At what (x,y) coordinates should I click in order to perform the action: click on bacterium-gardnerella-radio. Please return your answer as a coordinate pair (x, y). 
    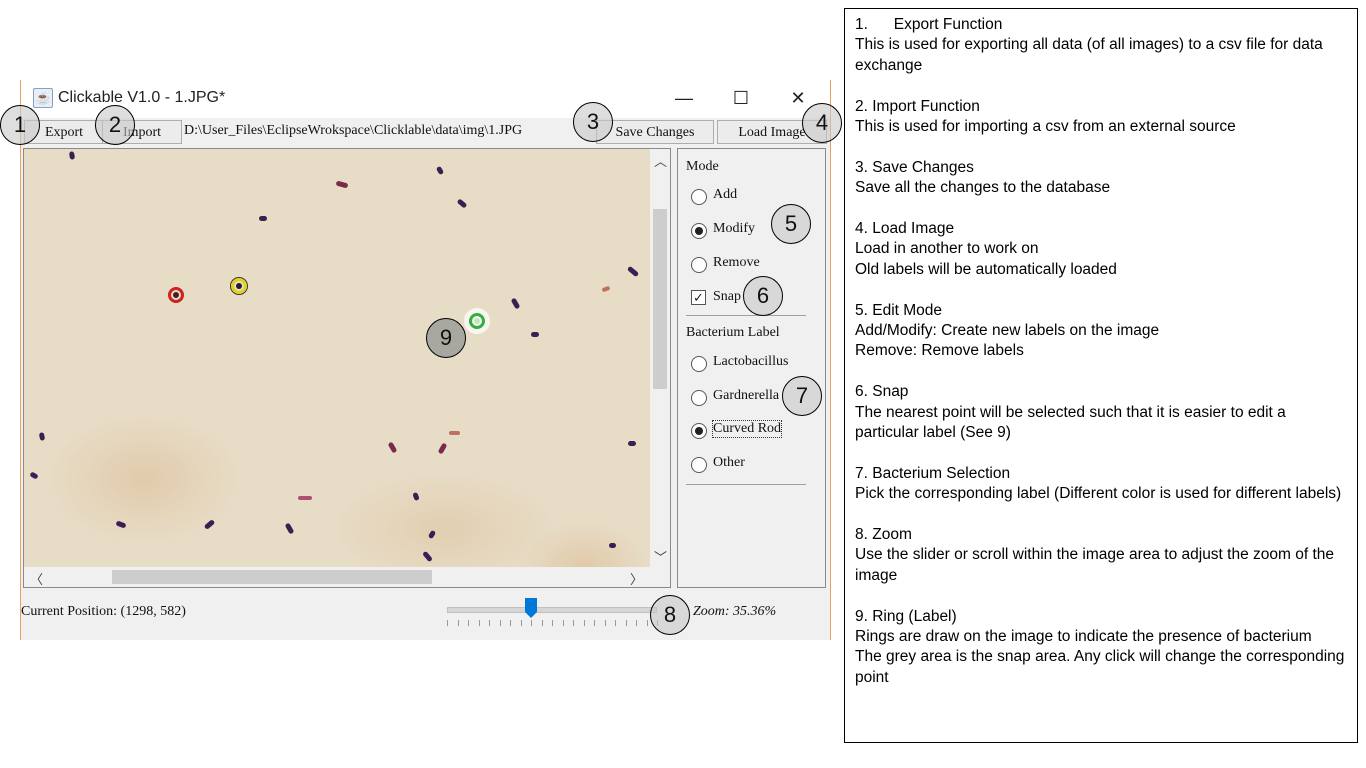
    Looking at the image, I should click on (699, 398).